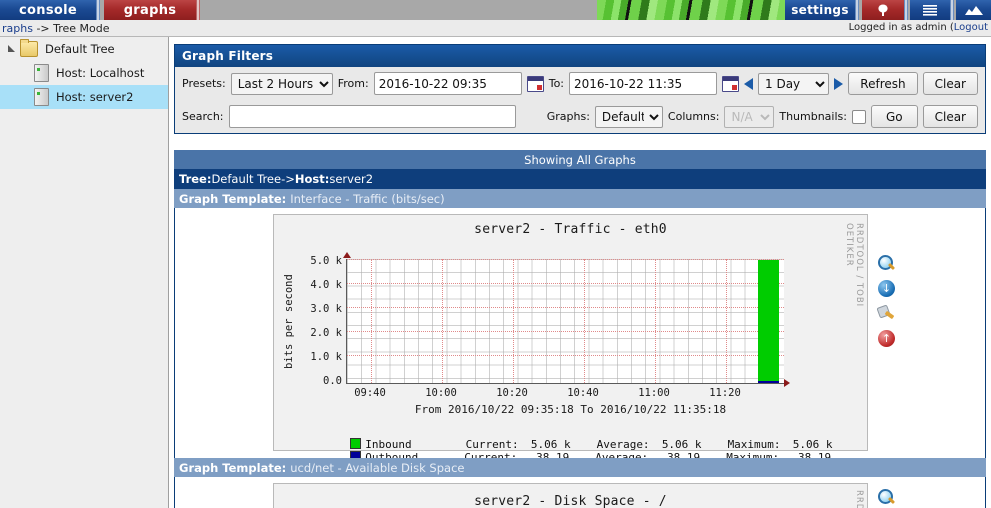 The width and height of the screenshot is (991, 508). Describe the element at coordinates (787, 383) in the screenshot. I see `x-axis-arrow-icon` at that location.